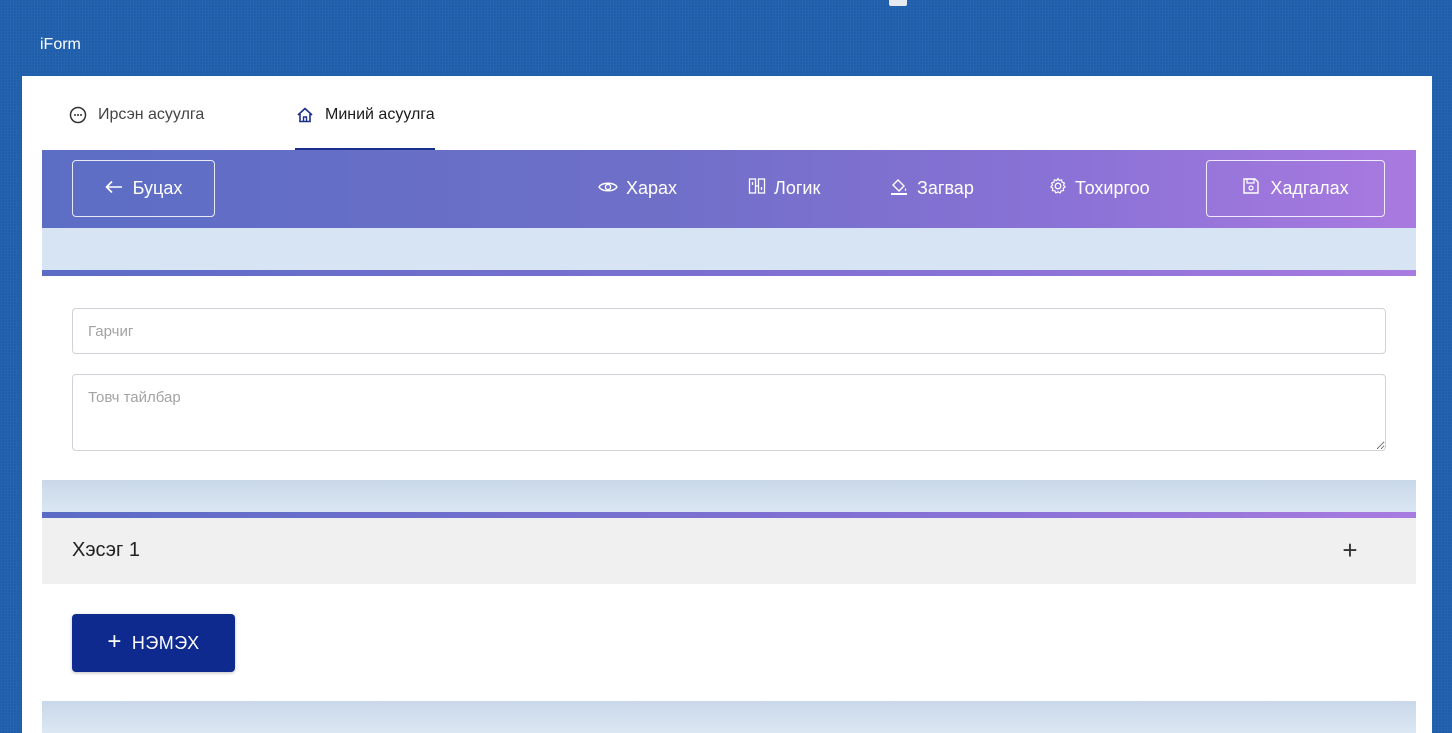  What do you see at coordinates (729, 717) in the screenshot?
I see `footer-strip` at bounding box center [729, 717].